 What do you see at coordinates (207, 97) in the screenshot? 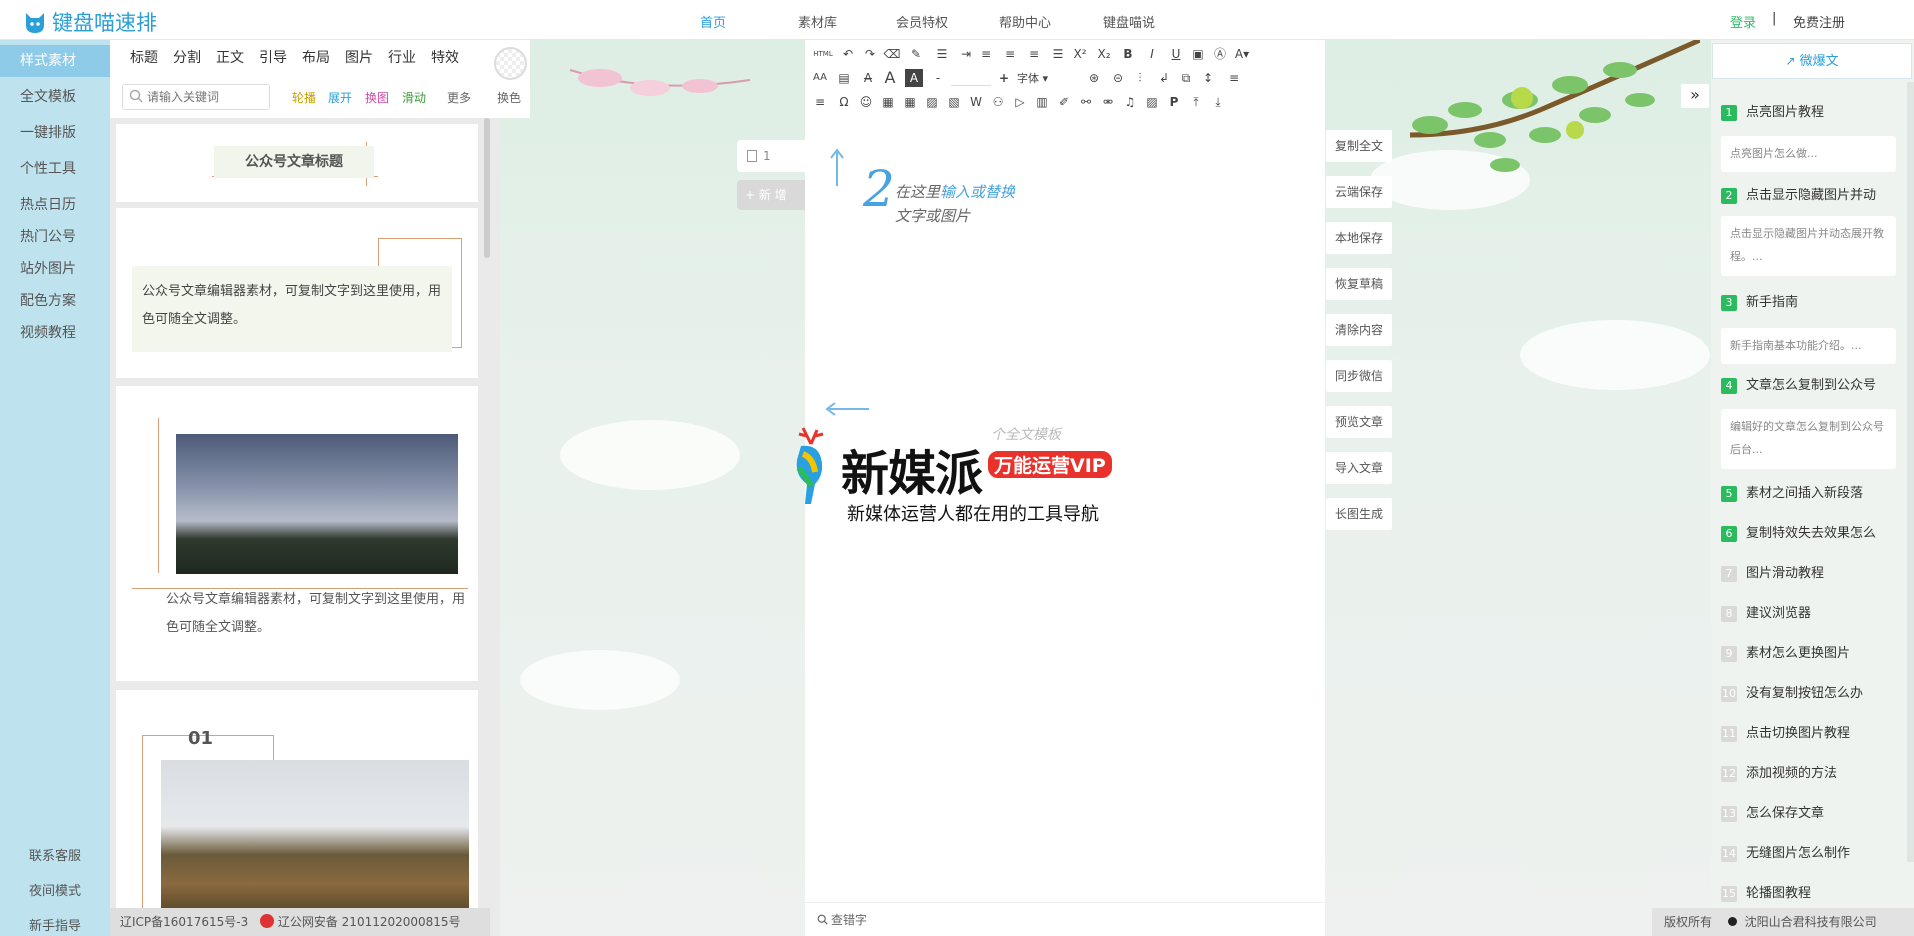
I see `search-input` at bounding box center [207, 97].